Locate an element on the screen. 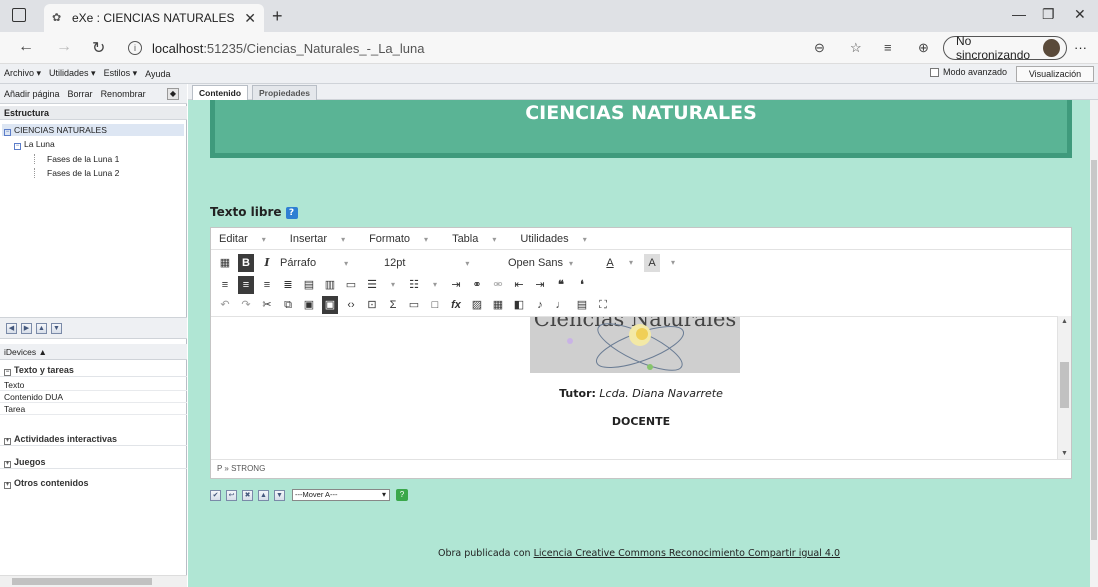 The height and width of the screenshot is (587, 1098). idevice-texto: Texto is located at coordinates (93, 385).